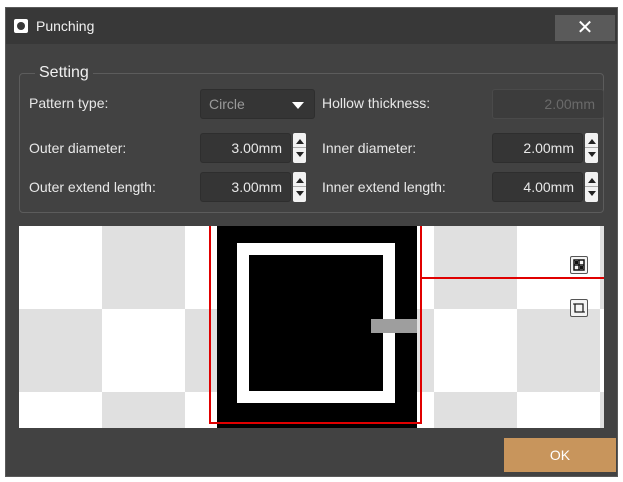  Describe the element at coordinates (585, 28) in the screenshot. I see `close-button: ✕` at that location.